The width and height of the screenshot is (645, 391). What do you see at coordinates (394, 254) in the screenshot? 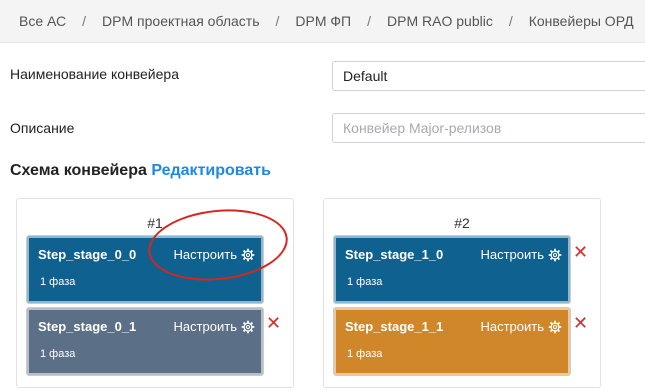
I see `stage-name: Step_stage_1_0` at bounding box center [394, 254].